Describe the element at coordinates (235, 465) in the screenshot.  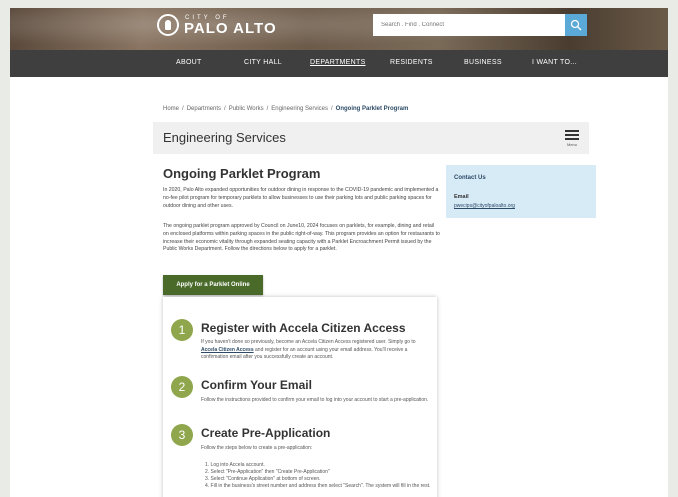
I see `list-item: 1. Log into Accela account.` at that location.